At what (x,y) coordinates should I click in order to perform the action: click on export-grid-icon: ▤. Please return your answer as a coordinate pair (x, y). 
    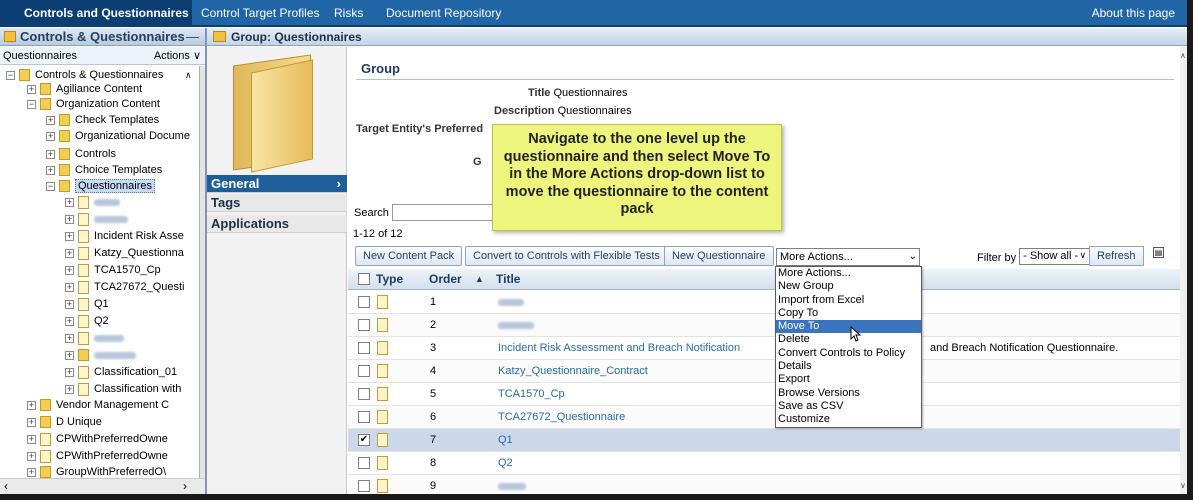
    Looking at the image, I should click on (1158, 252).